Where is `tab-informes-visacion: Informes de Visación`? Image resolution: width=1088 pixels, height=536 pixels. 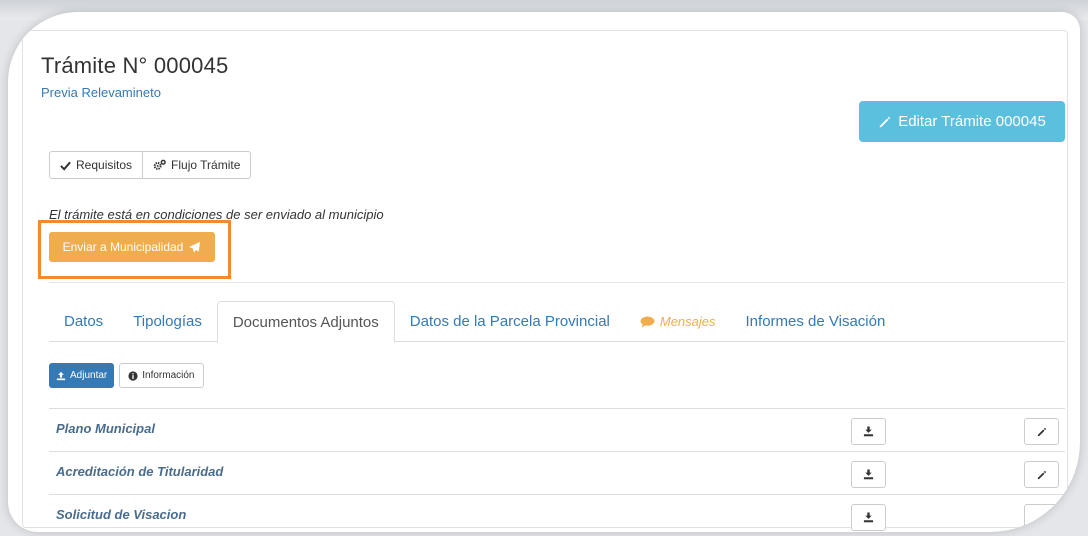
tab-informes-visacion: Informes de Visación is located at coordinates (816, 321).